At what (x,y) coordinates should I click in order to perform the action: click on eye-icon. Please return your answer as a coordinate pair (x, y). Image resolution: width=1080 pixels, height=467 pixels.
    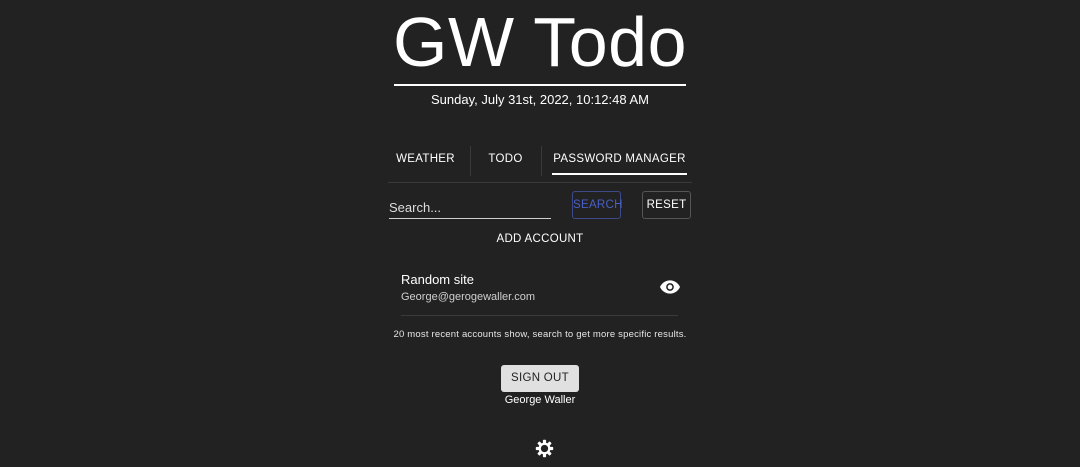
    Looking at the image, I should click on (670, 287).